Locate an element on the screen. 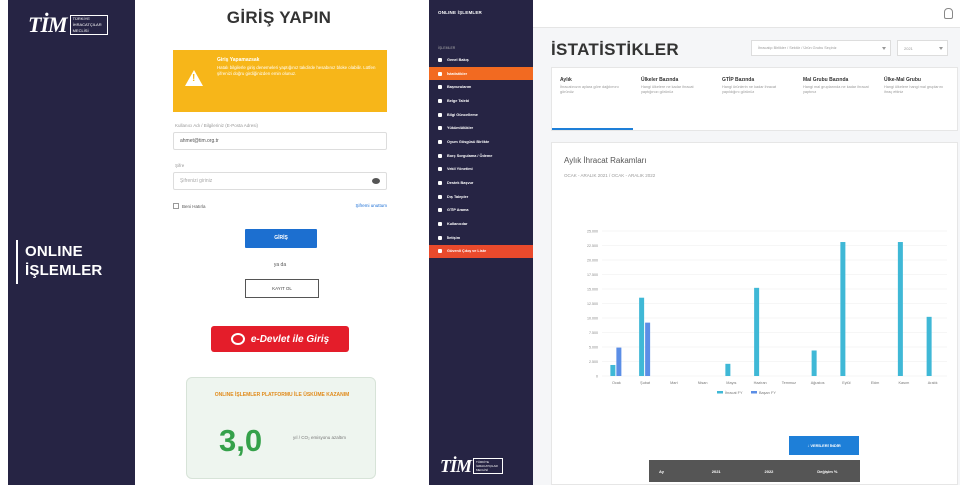 This screenshot has height=485, width=960. y-tick-label: 10.000 is located at coordinates (592, 319).